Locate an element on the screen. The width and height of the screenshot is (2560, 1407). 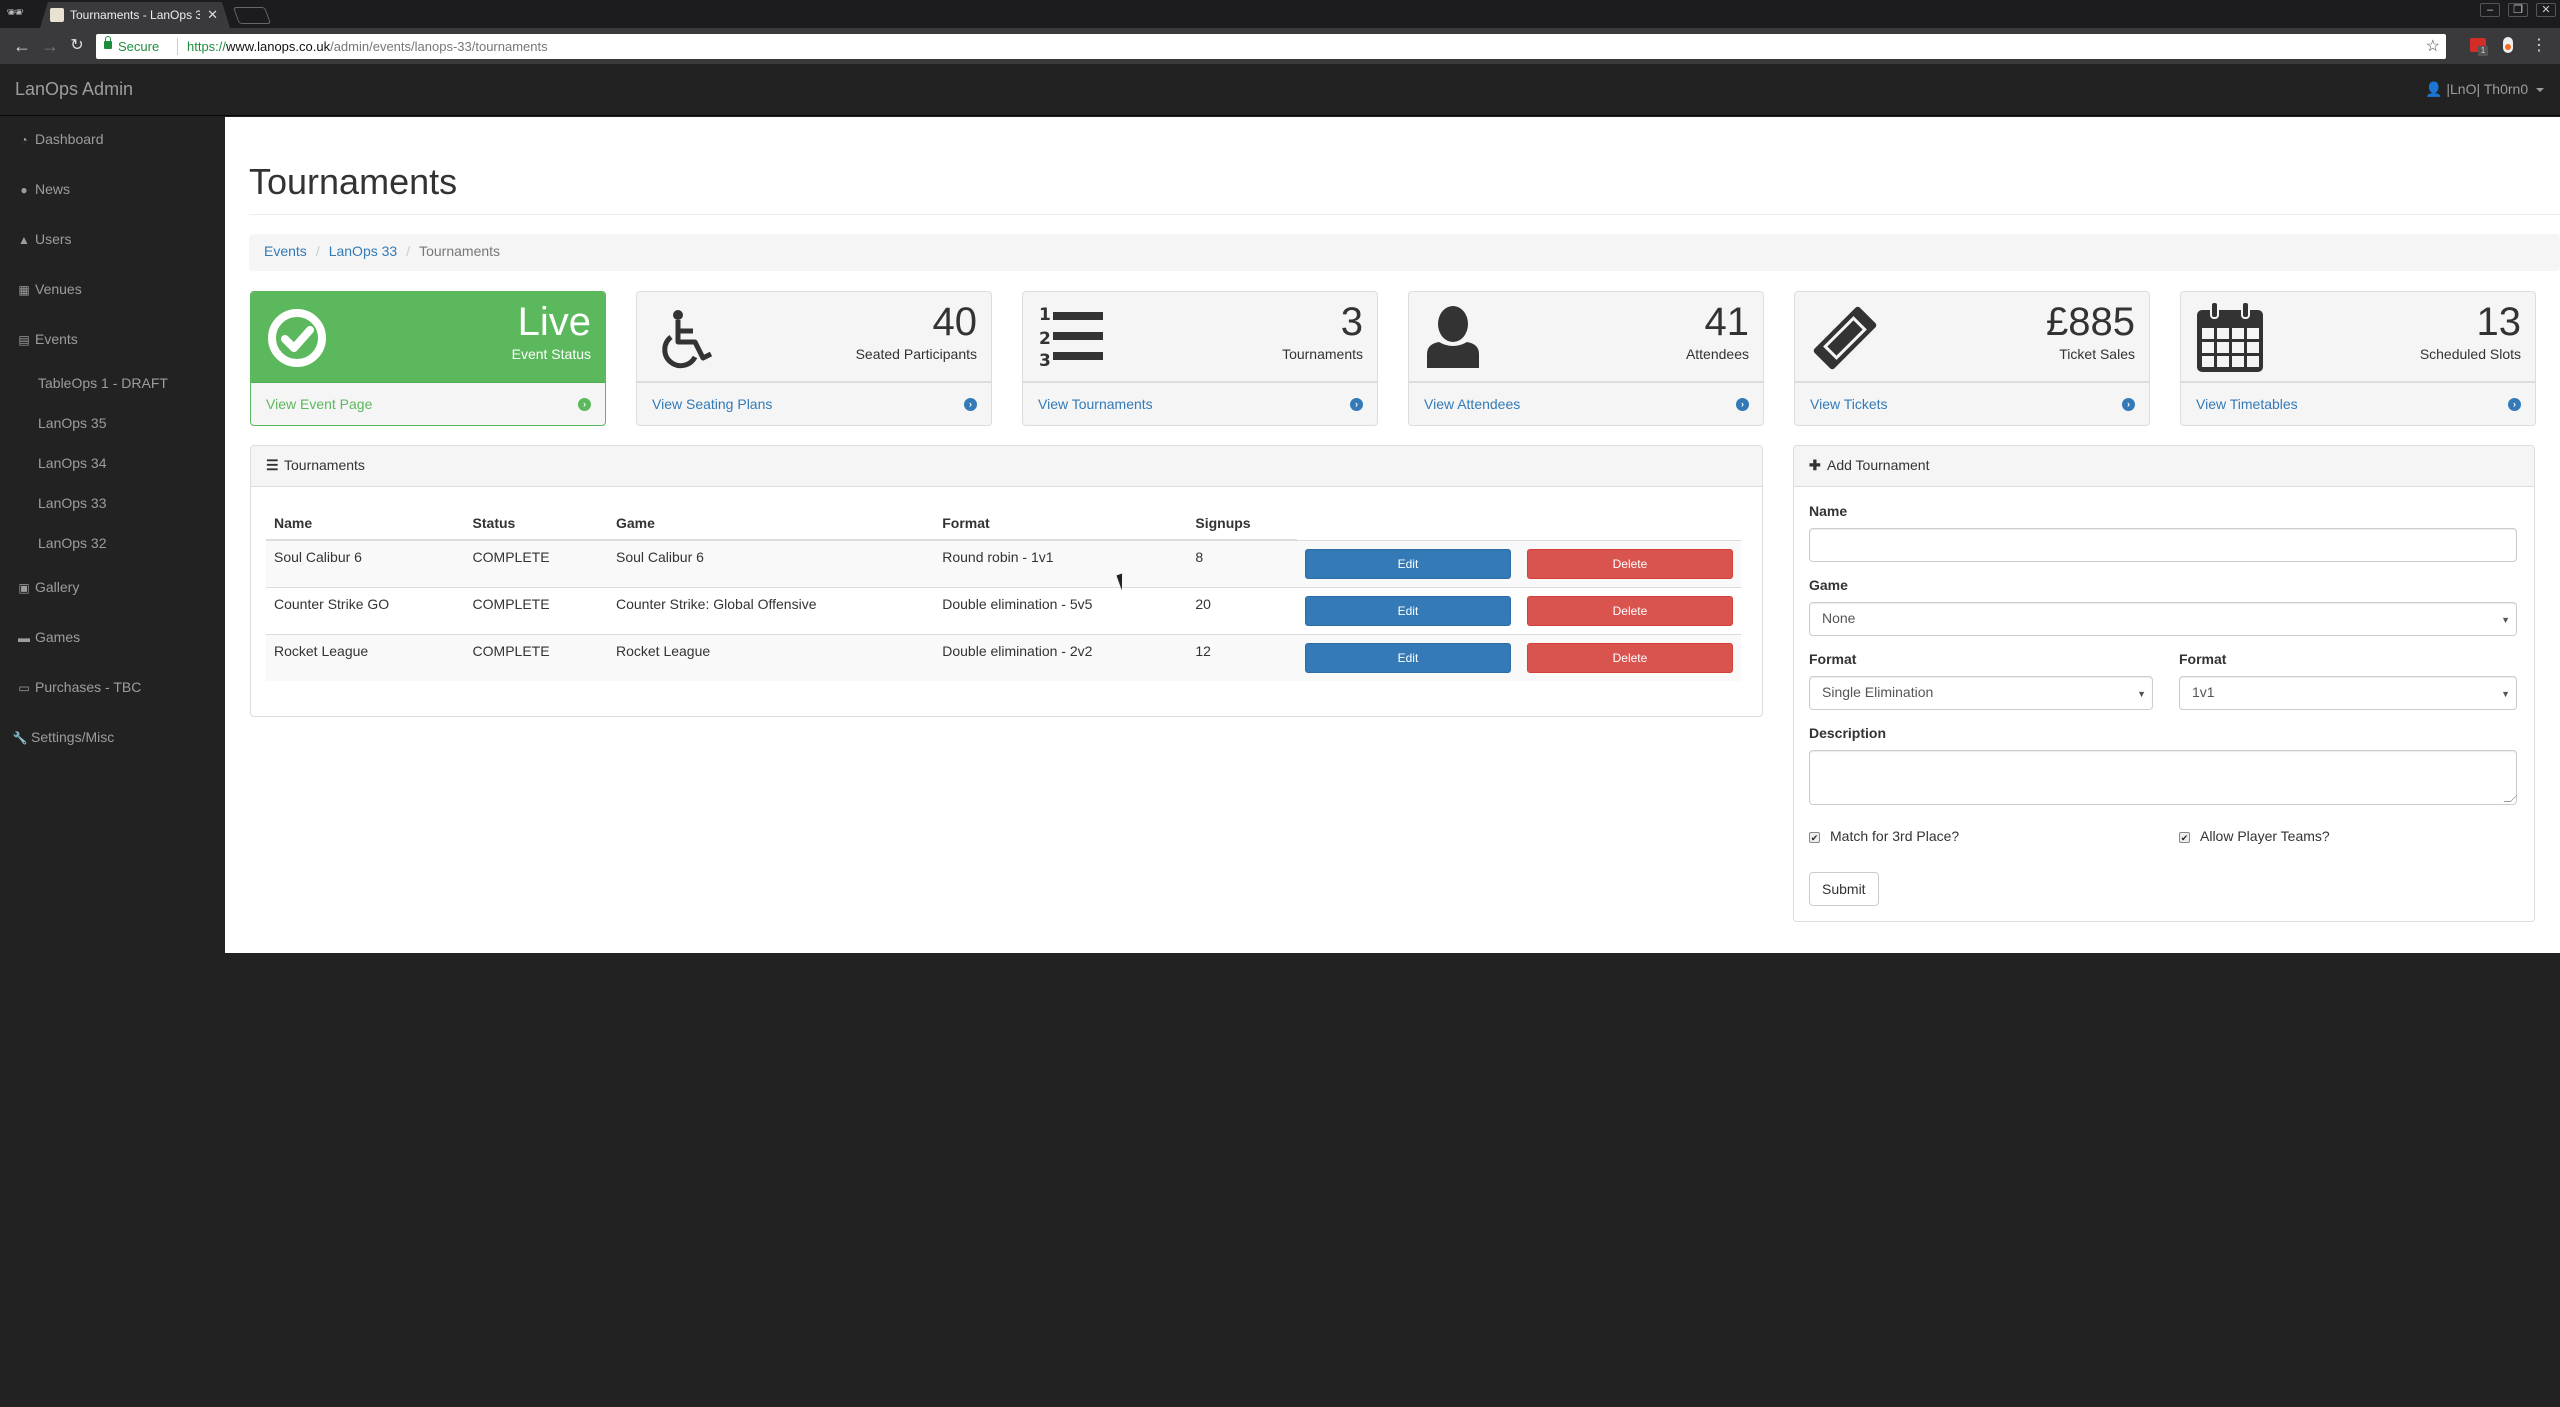
sidebar-subitem-event: LanOps 34 is located at coordinates (72, 463).